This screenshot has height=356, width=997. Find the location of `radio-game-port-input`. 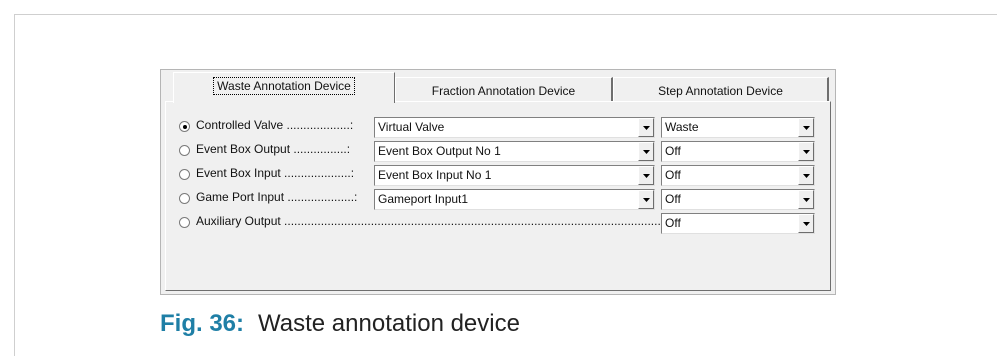

radio-game-port-input is located at coordinates (184, 198).